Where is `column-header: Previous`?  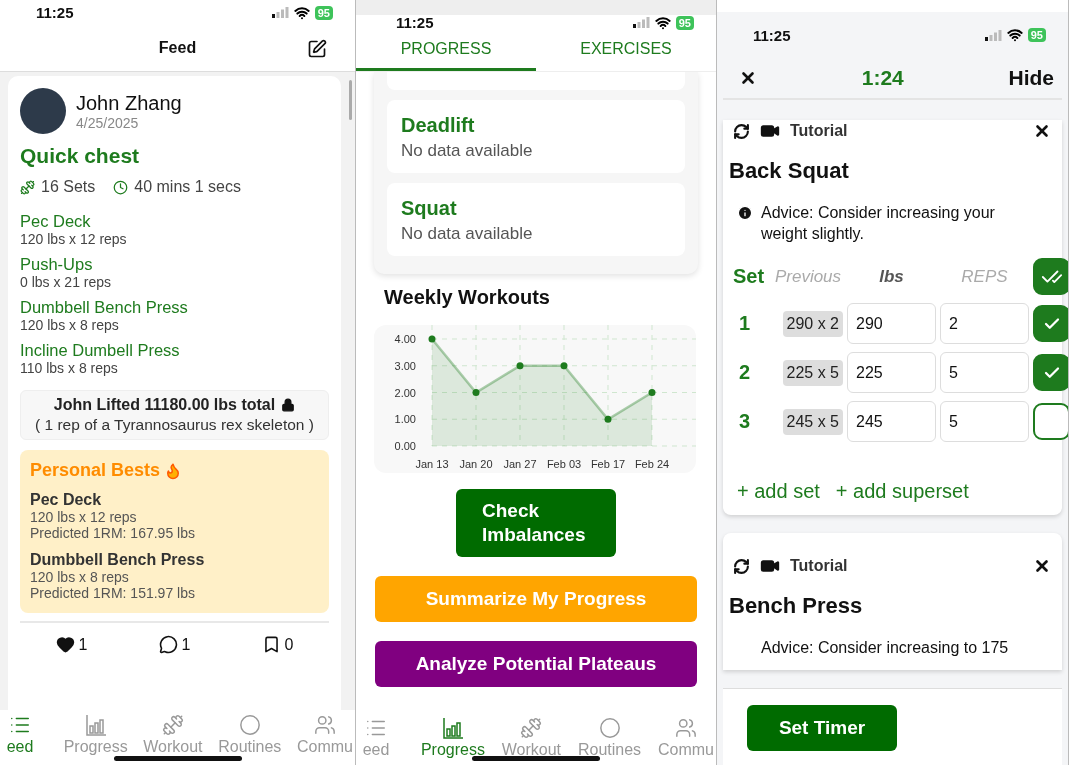 column-header: Previous is located at coordinates (808, 276).